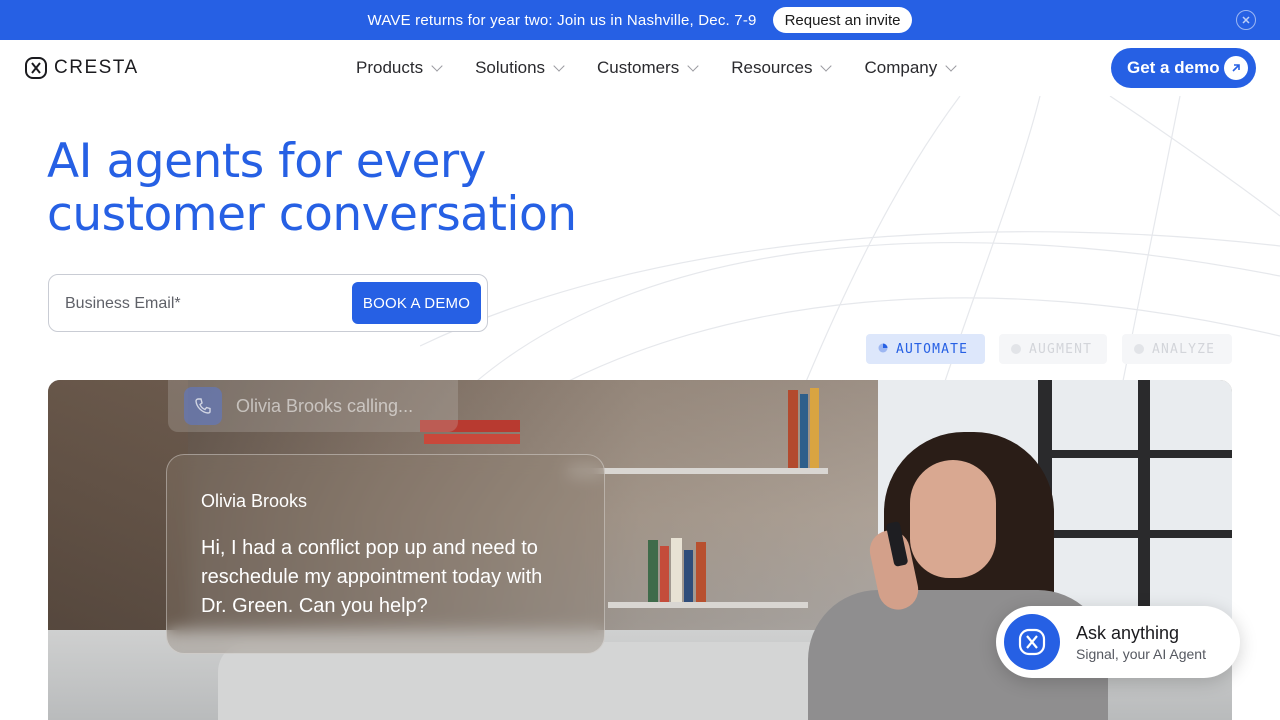  I want to click on ask-subtitle: Signal, your AI Agent, so click(1141, 653).